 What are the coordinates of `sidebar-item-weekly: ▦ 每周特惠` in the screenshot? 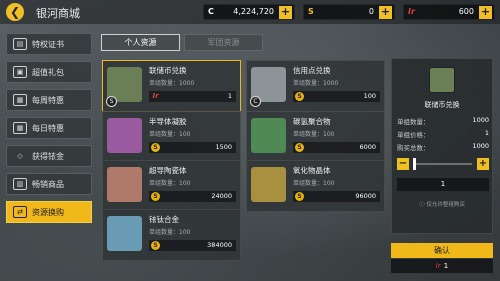 It's located at (49, 100).